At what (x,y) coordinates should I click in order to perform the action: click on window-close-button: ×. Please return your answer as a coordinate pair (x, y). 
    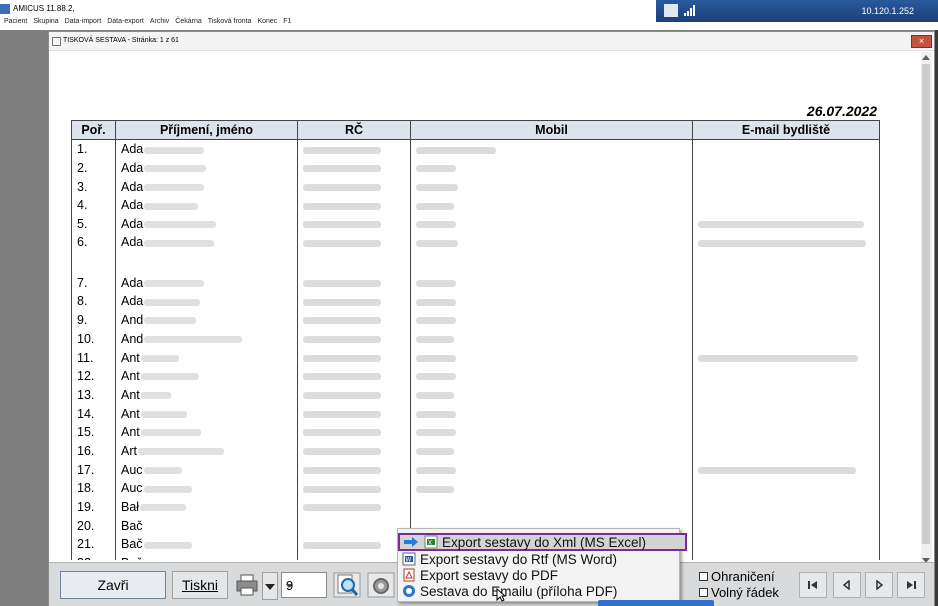
    Looking at the image, I should click on (921, 41).